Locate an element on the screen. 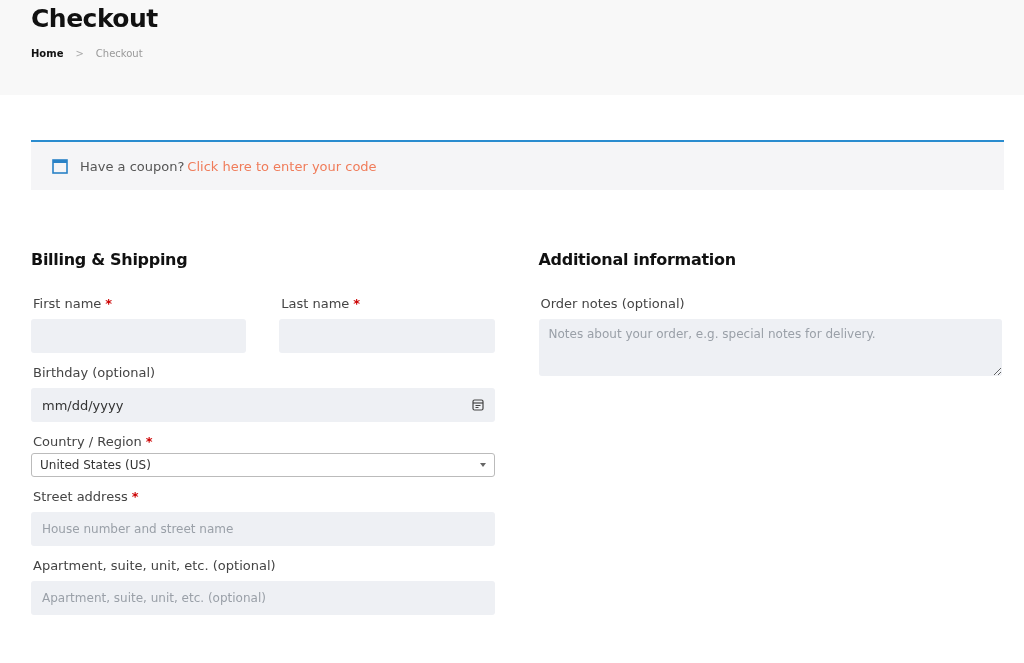  input-field: House number and street name is located at coordinates (263, 529).